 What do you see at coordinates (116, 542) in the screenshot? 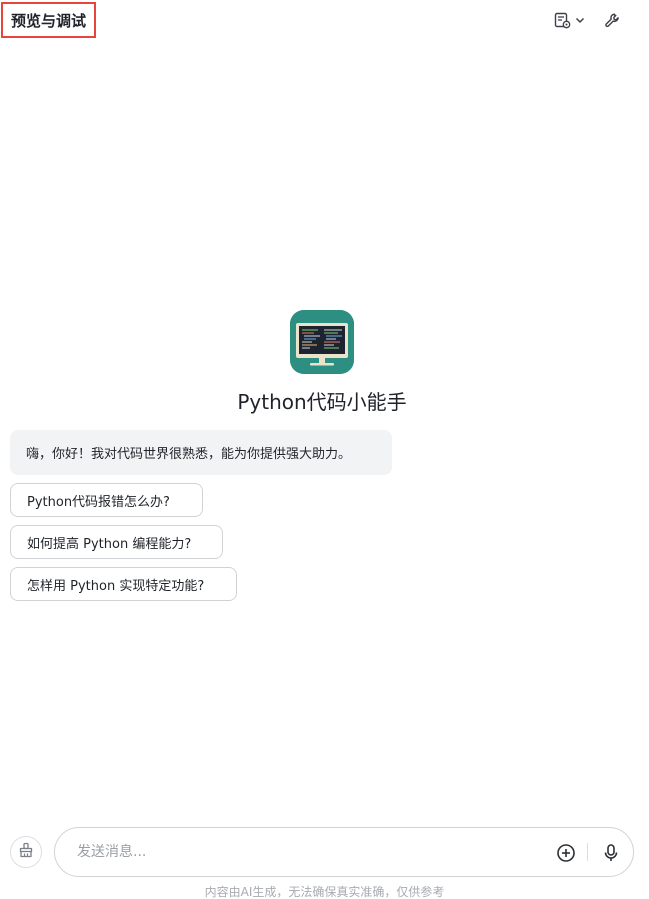
I see `suggested-question-2: 如何提高 Python 编程能力?` at bounding box center [116, 542].